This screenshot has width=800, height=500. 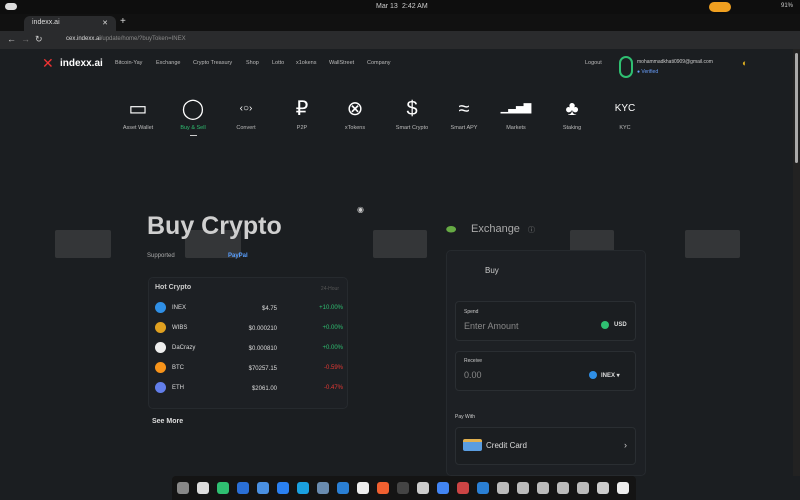 What do you see at coordinates (572, 109) in the screenshot?
I see `staking-icon: ♣` at bounding box center [572, 109].